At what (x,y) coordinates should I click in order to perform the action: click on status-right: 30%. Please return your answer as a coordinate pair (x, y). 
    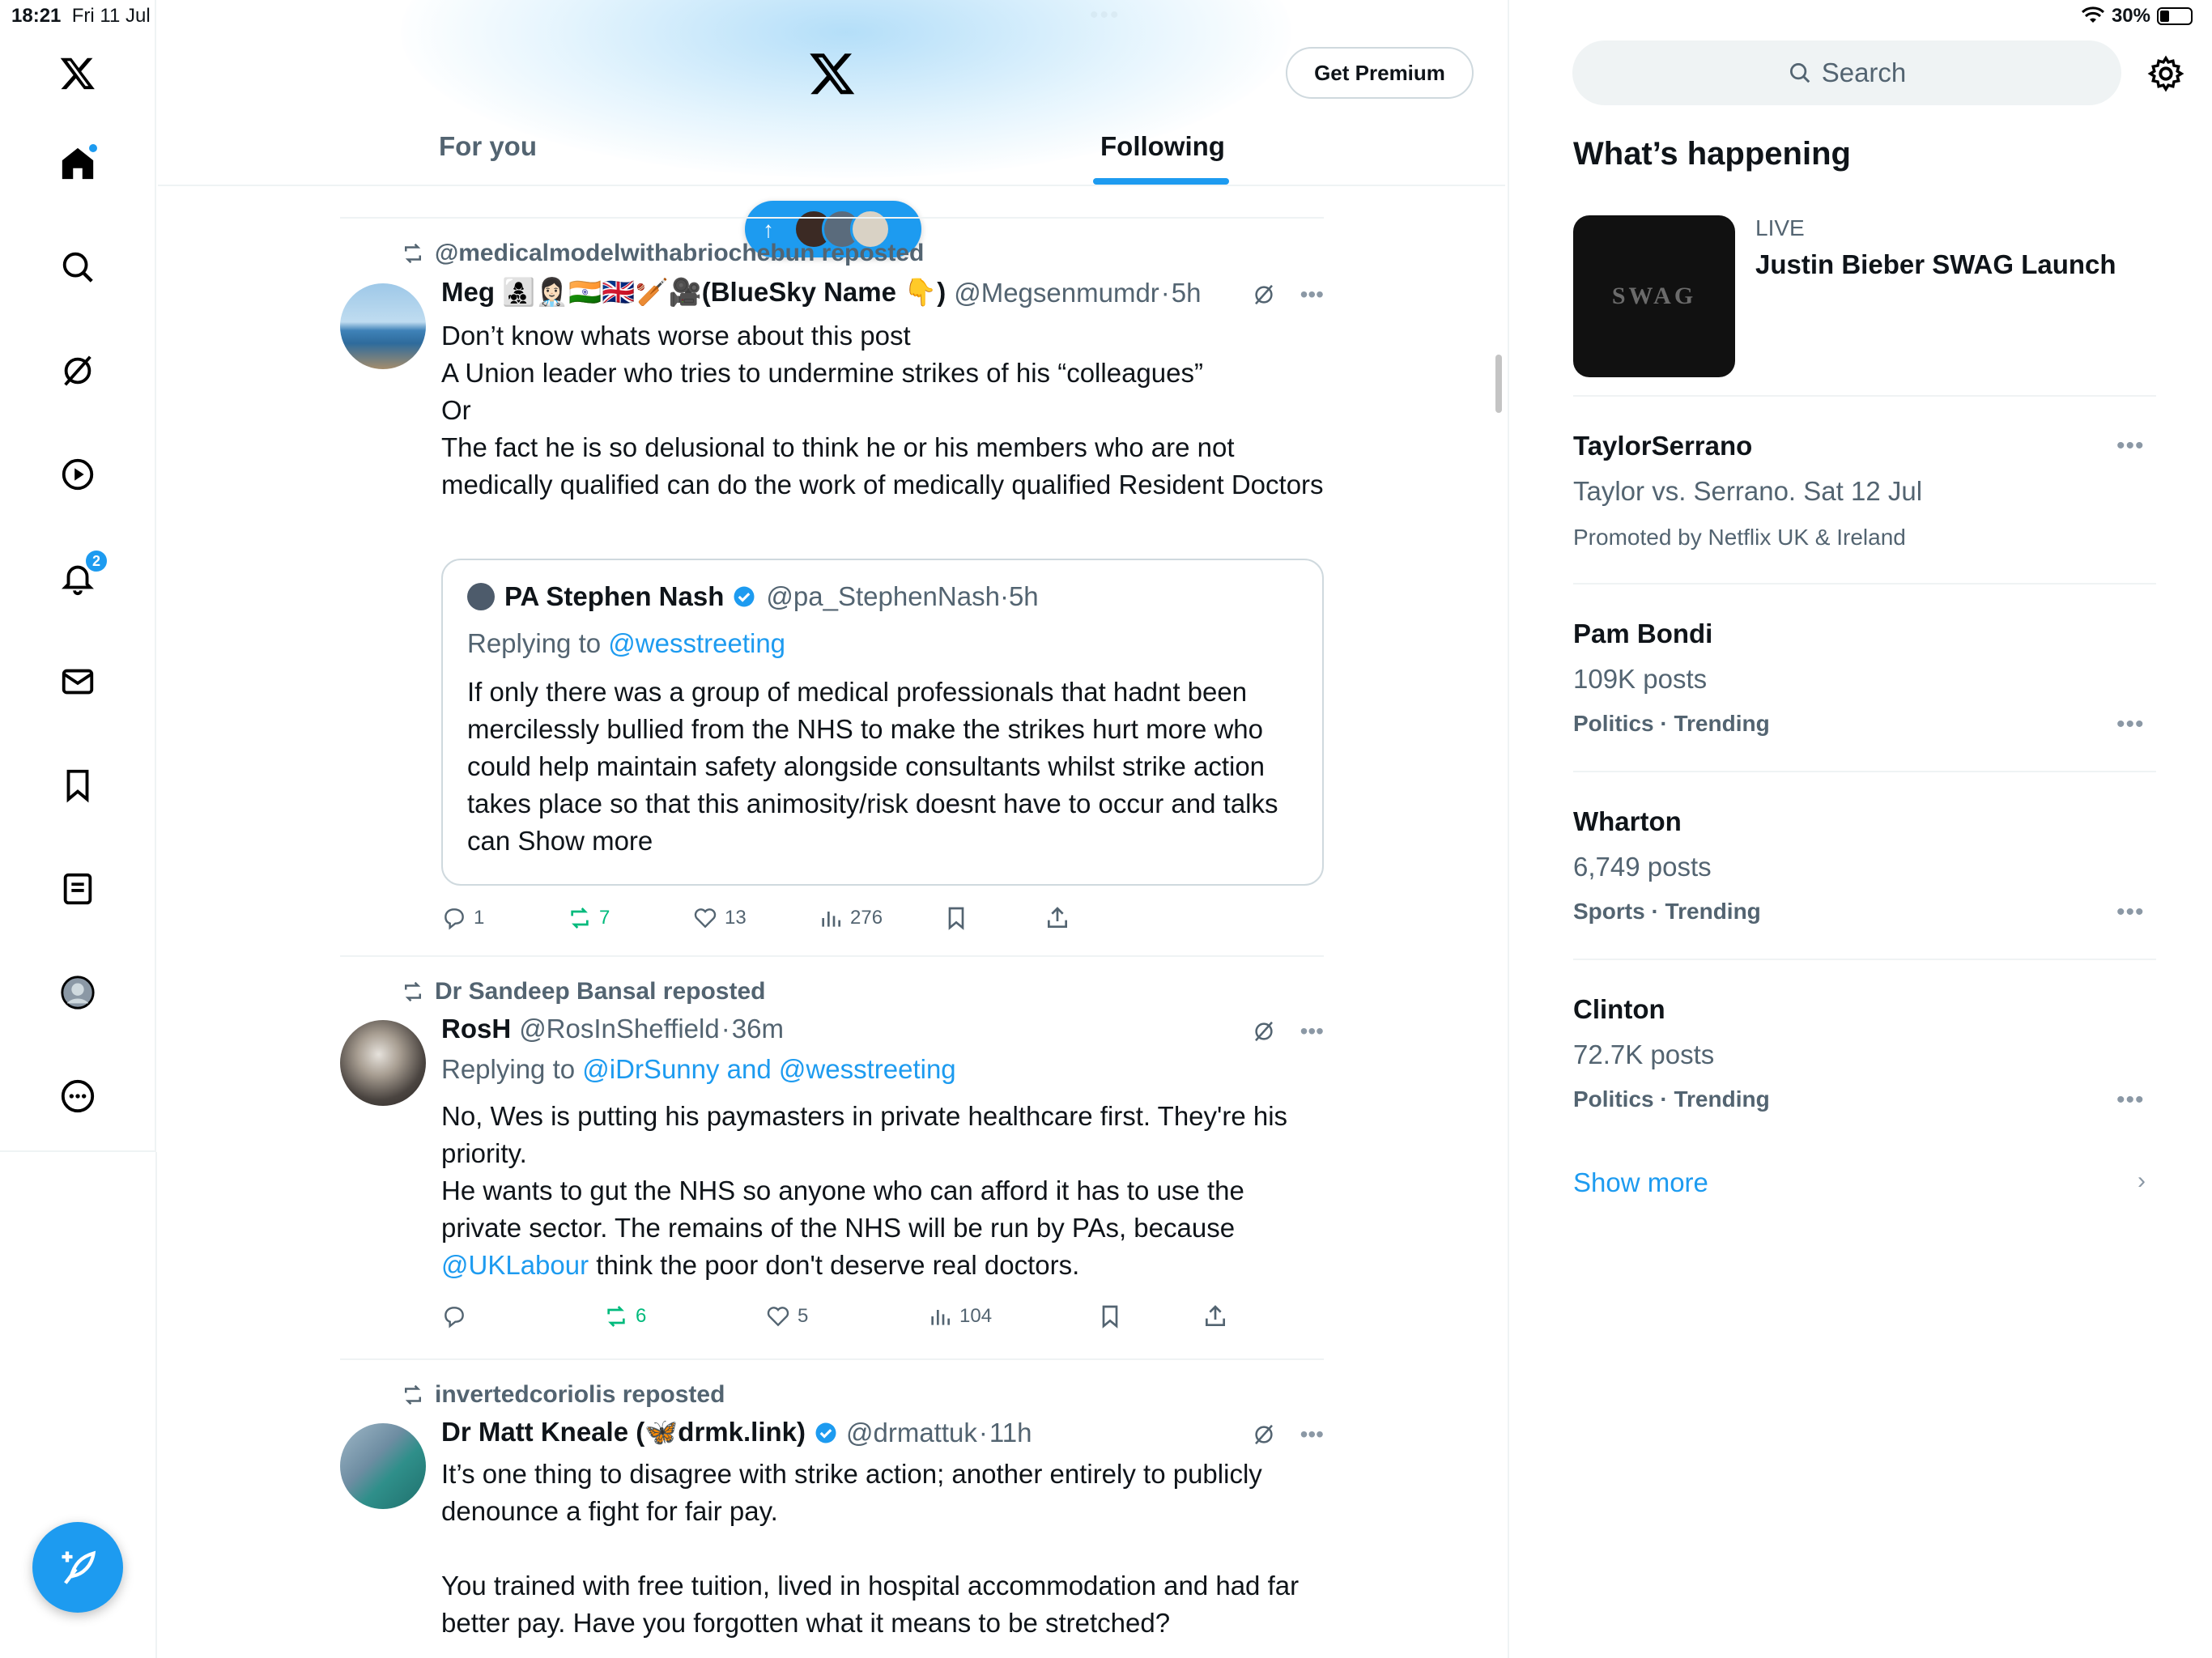
    Looking at the image, I should click on (2137, 16).